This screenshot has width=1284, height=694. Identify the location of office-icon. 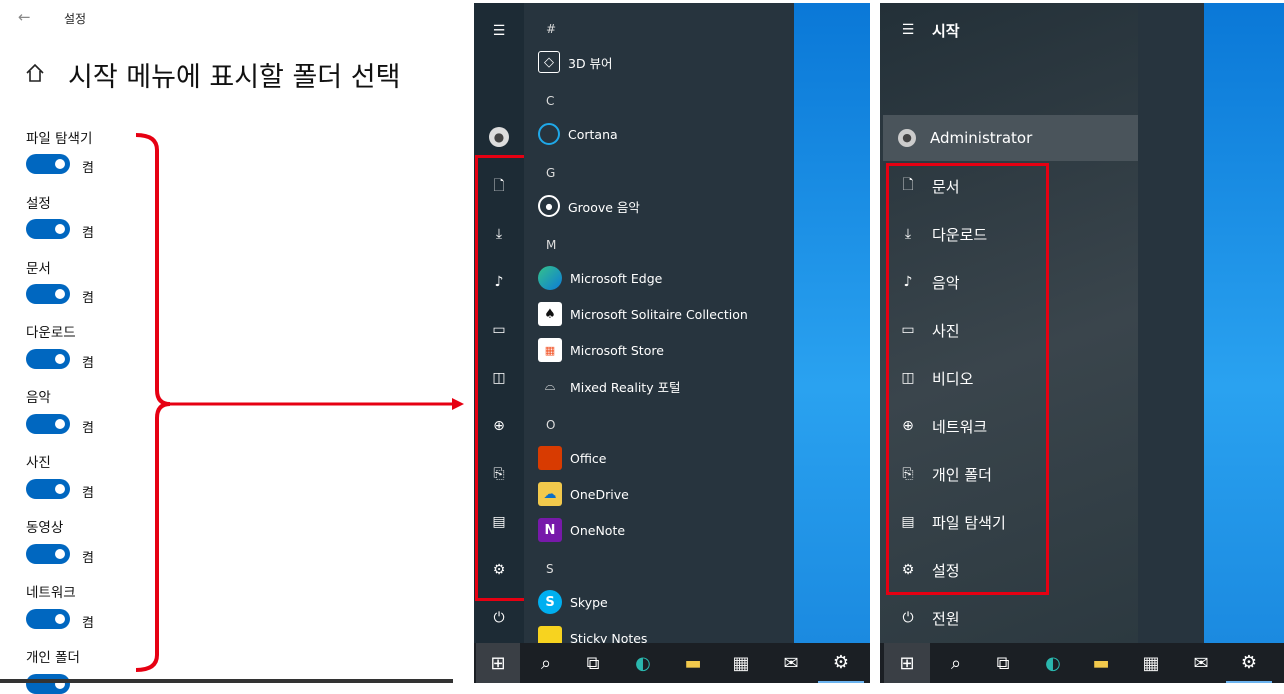
(550, 458).